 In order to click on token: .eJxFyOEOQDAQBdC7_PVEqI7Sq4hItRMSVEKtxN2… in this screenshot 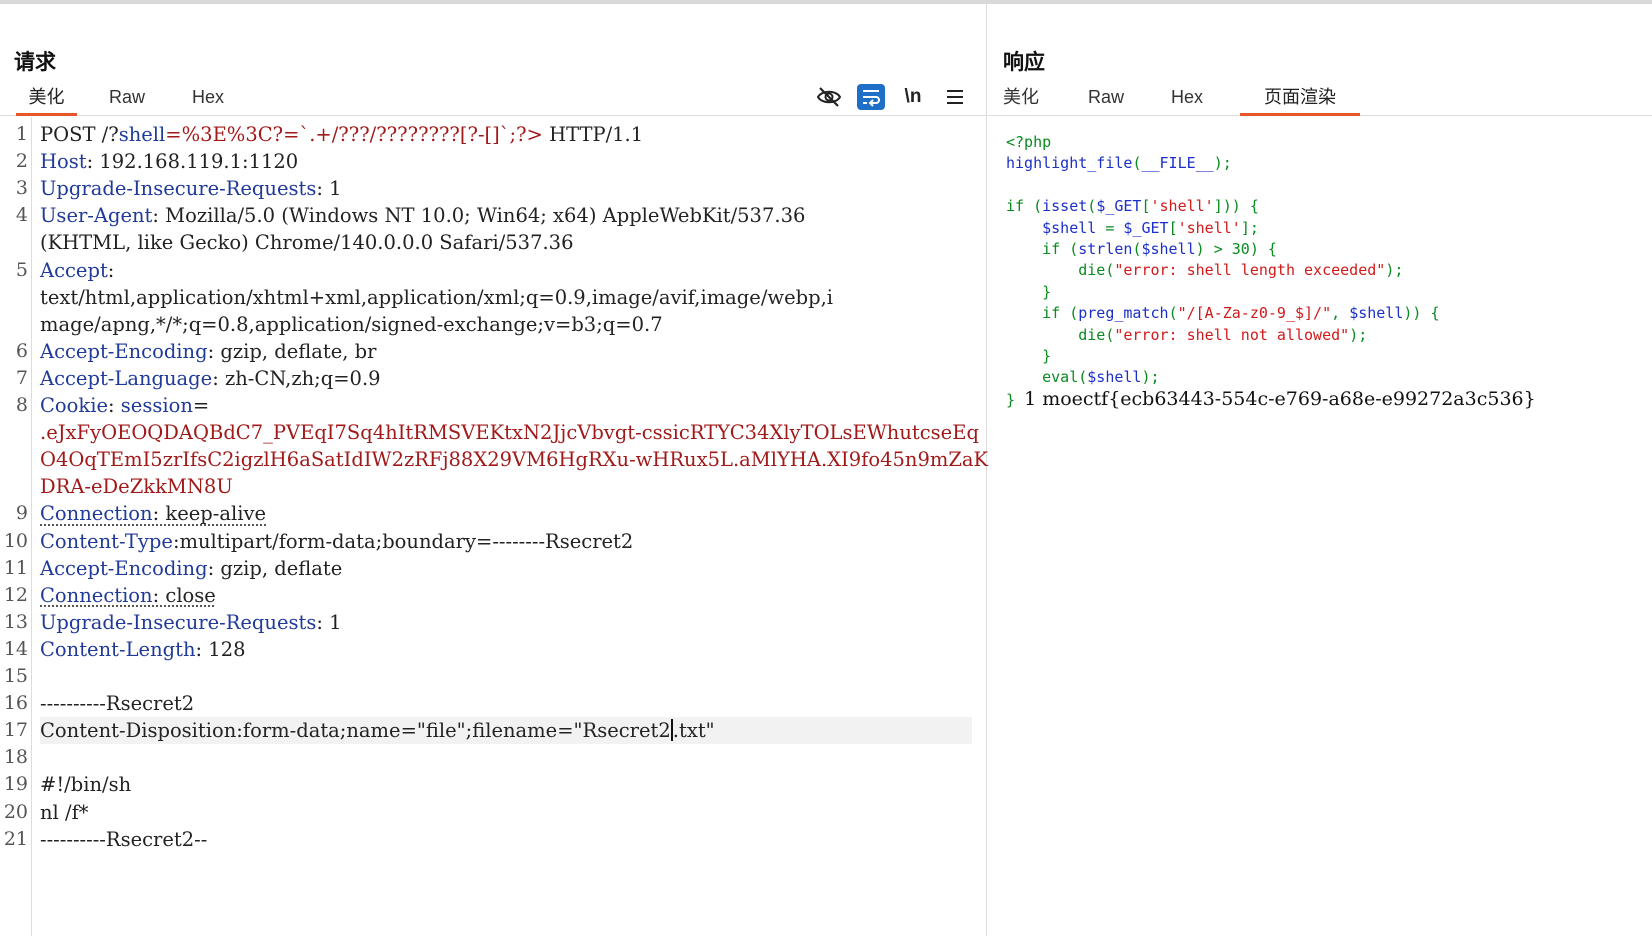, I will do `click(509, 433)`.